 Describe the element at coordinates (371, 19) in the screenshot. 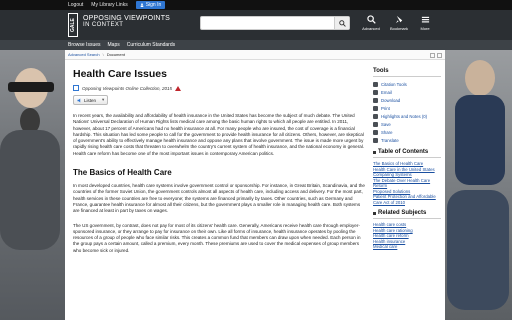

I see `advanced-search-icon` at that location.